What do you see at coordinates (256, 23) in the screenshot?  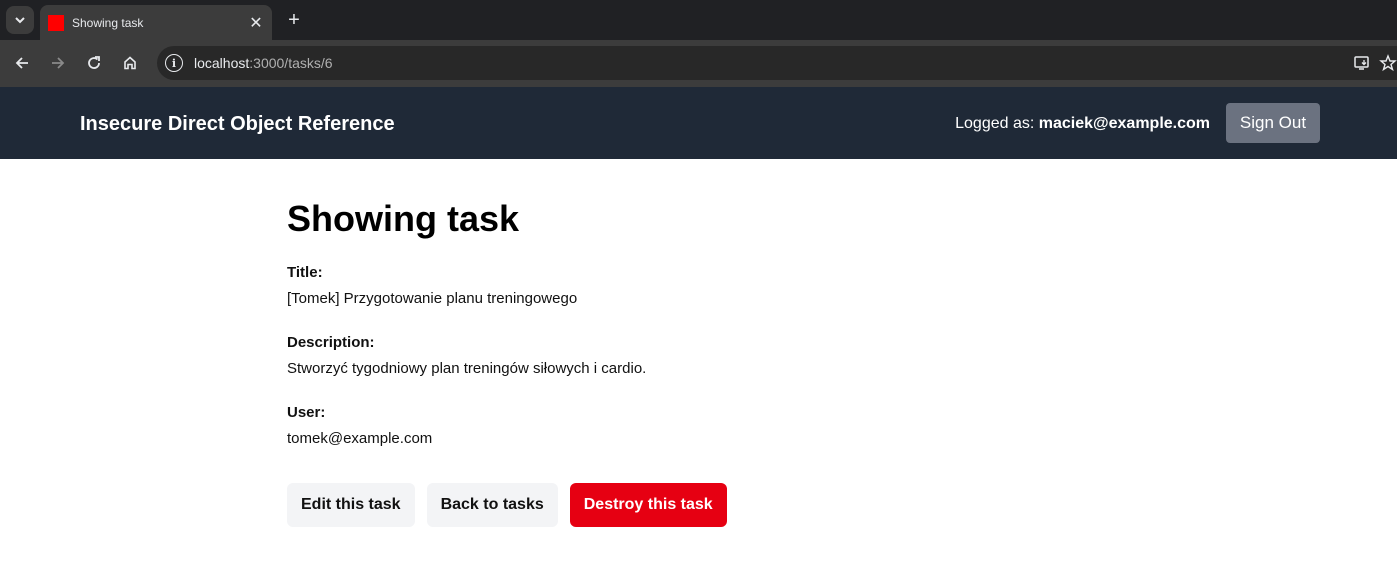 I see `tab-close-icon: ✕` at bounding box center [256, 23].